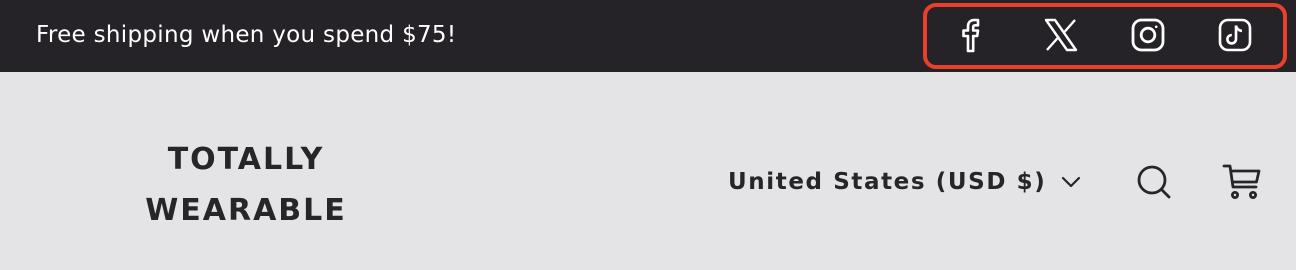  Describe the element at coordinates (971, 35) in the screenshot. I see `facebook-icon` at that location.